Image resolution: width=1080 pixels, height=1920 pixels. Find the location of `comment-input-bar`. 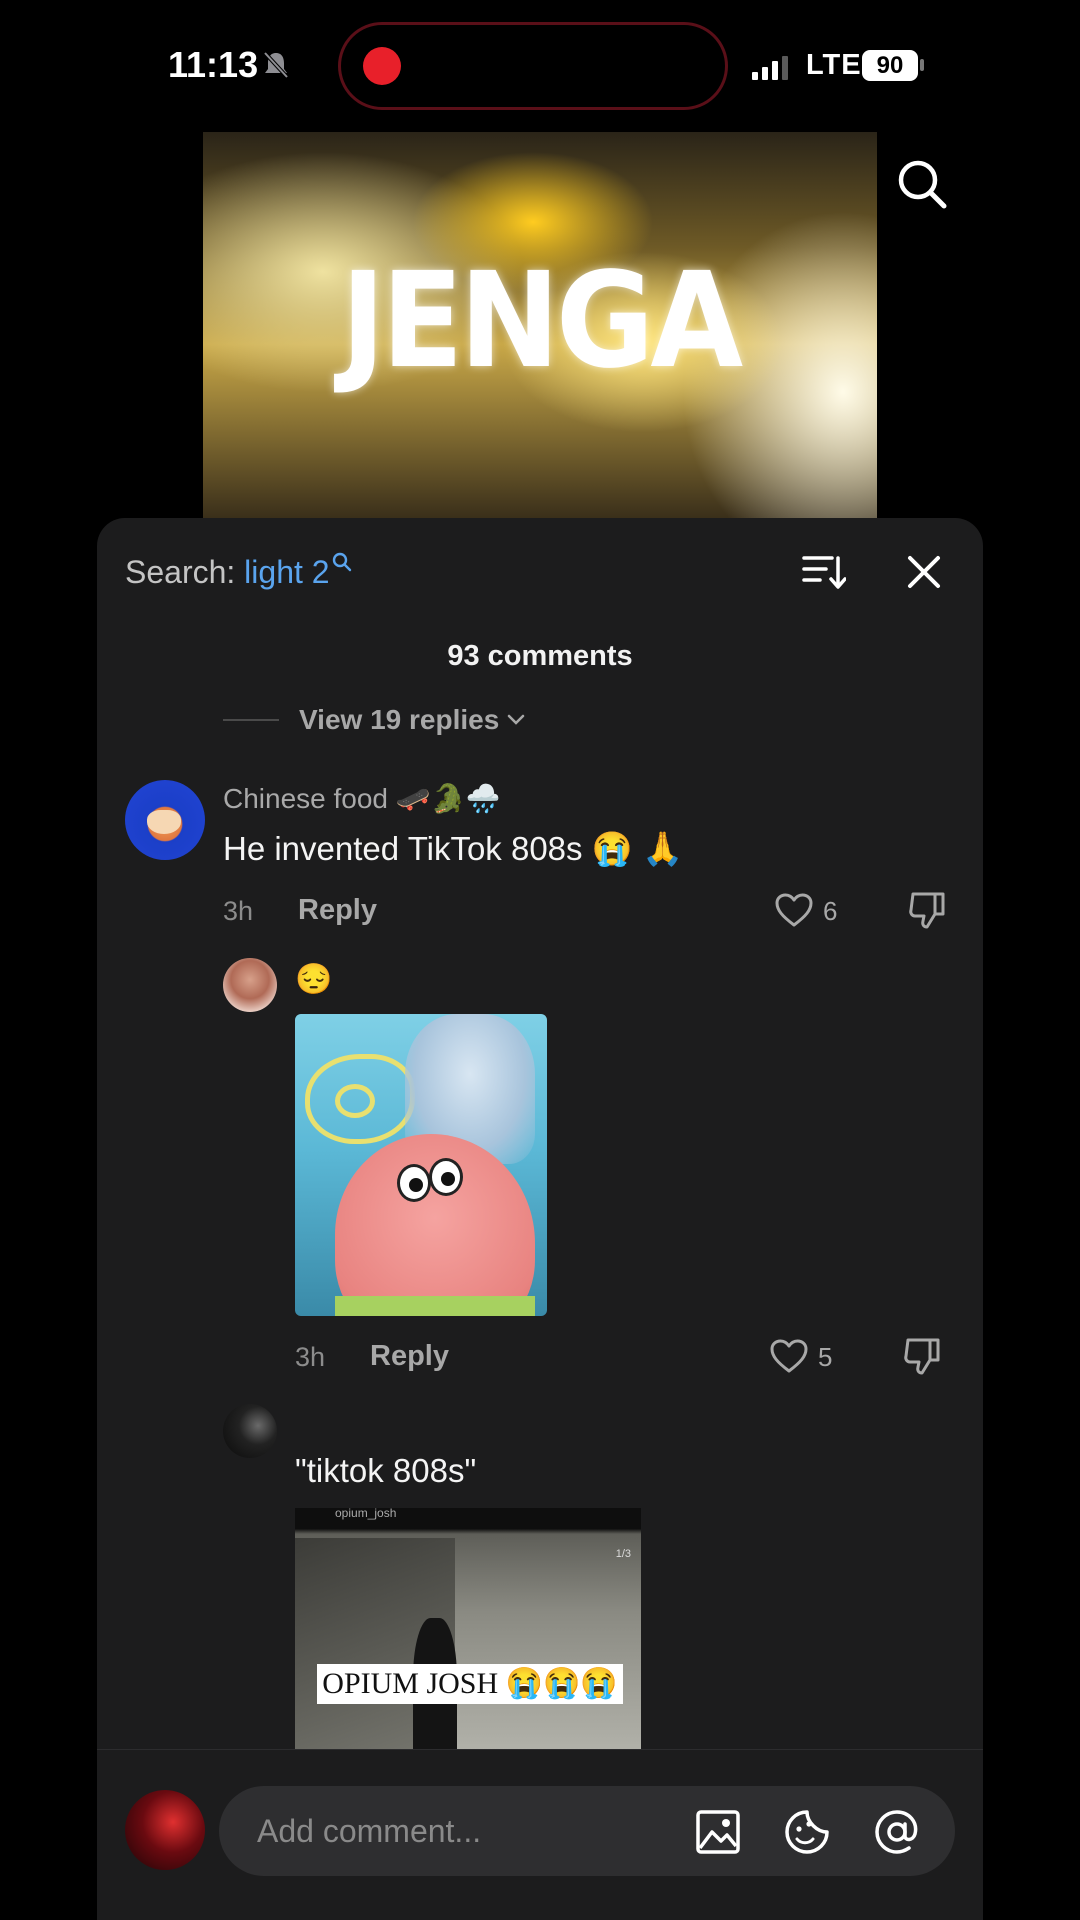

comment-input-bar is located at coordinates (540, 1834).